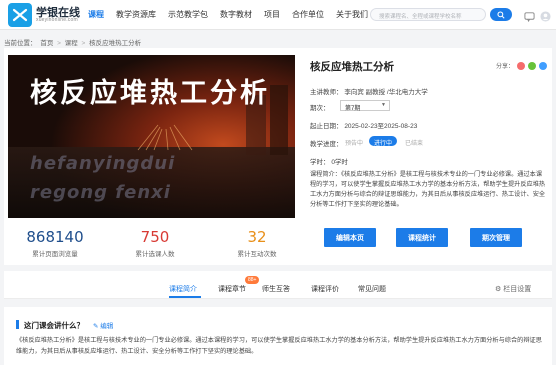 This screenshot has width=556, height=365. What do you see at coordinates (326, 144) in the screenshot?
I see `progress-label: 教学进度：` at bounding box center [326, 144].